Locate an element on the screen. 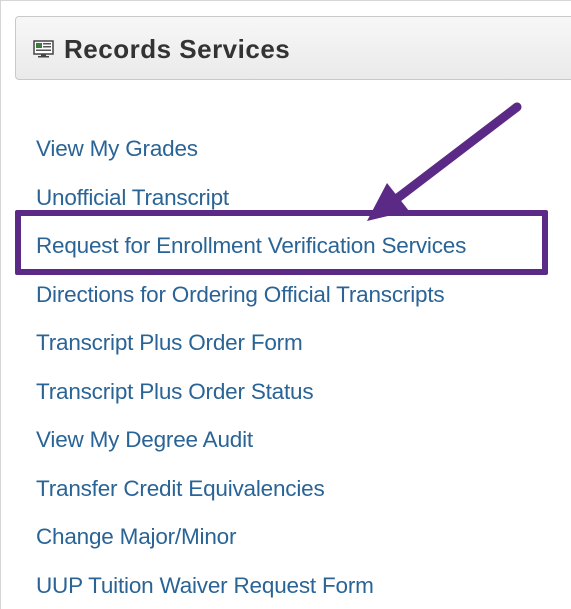  list-item: View My Grades is located at coordinates (251, 155).